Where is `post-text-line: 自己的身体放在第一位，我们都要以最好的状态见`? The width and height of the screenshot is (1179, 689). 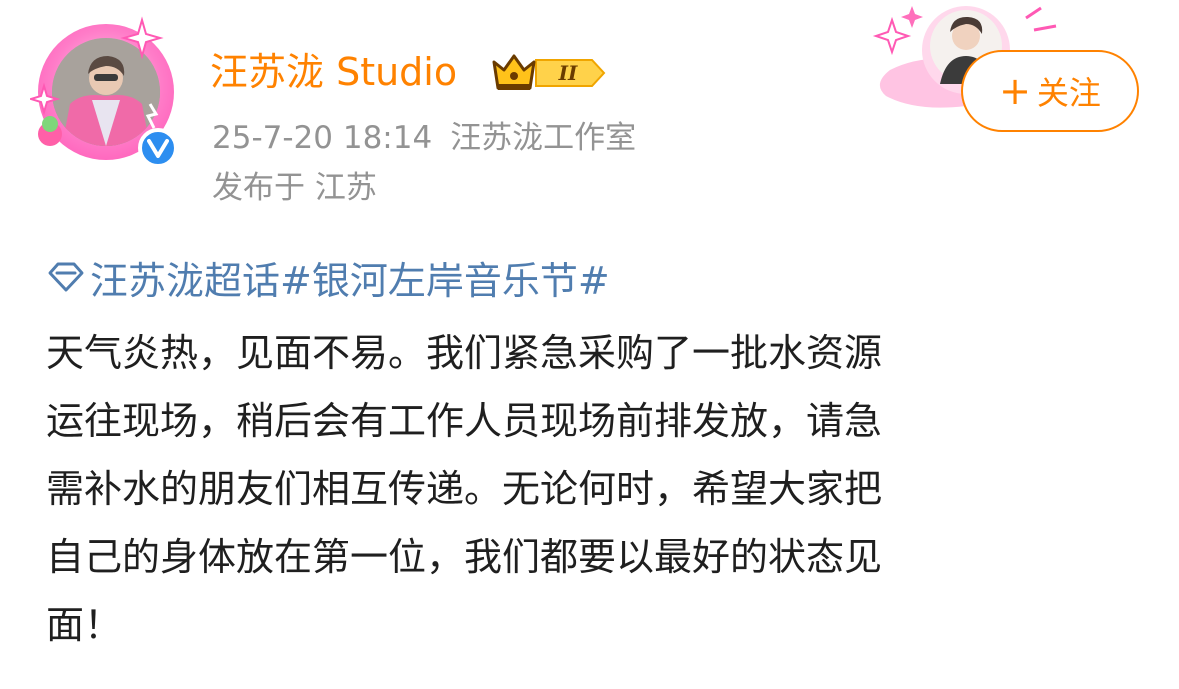 post-text-line: 自己的身体放在第一位，我们都要以最好的状态见 is located at coordinates (464, 557).